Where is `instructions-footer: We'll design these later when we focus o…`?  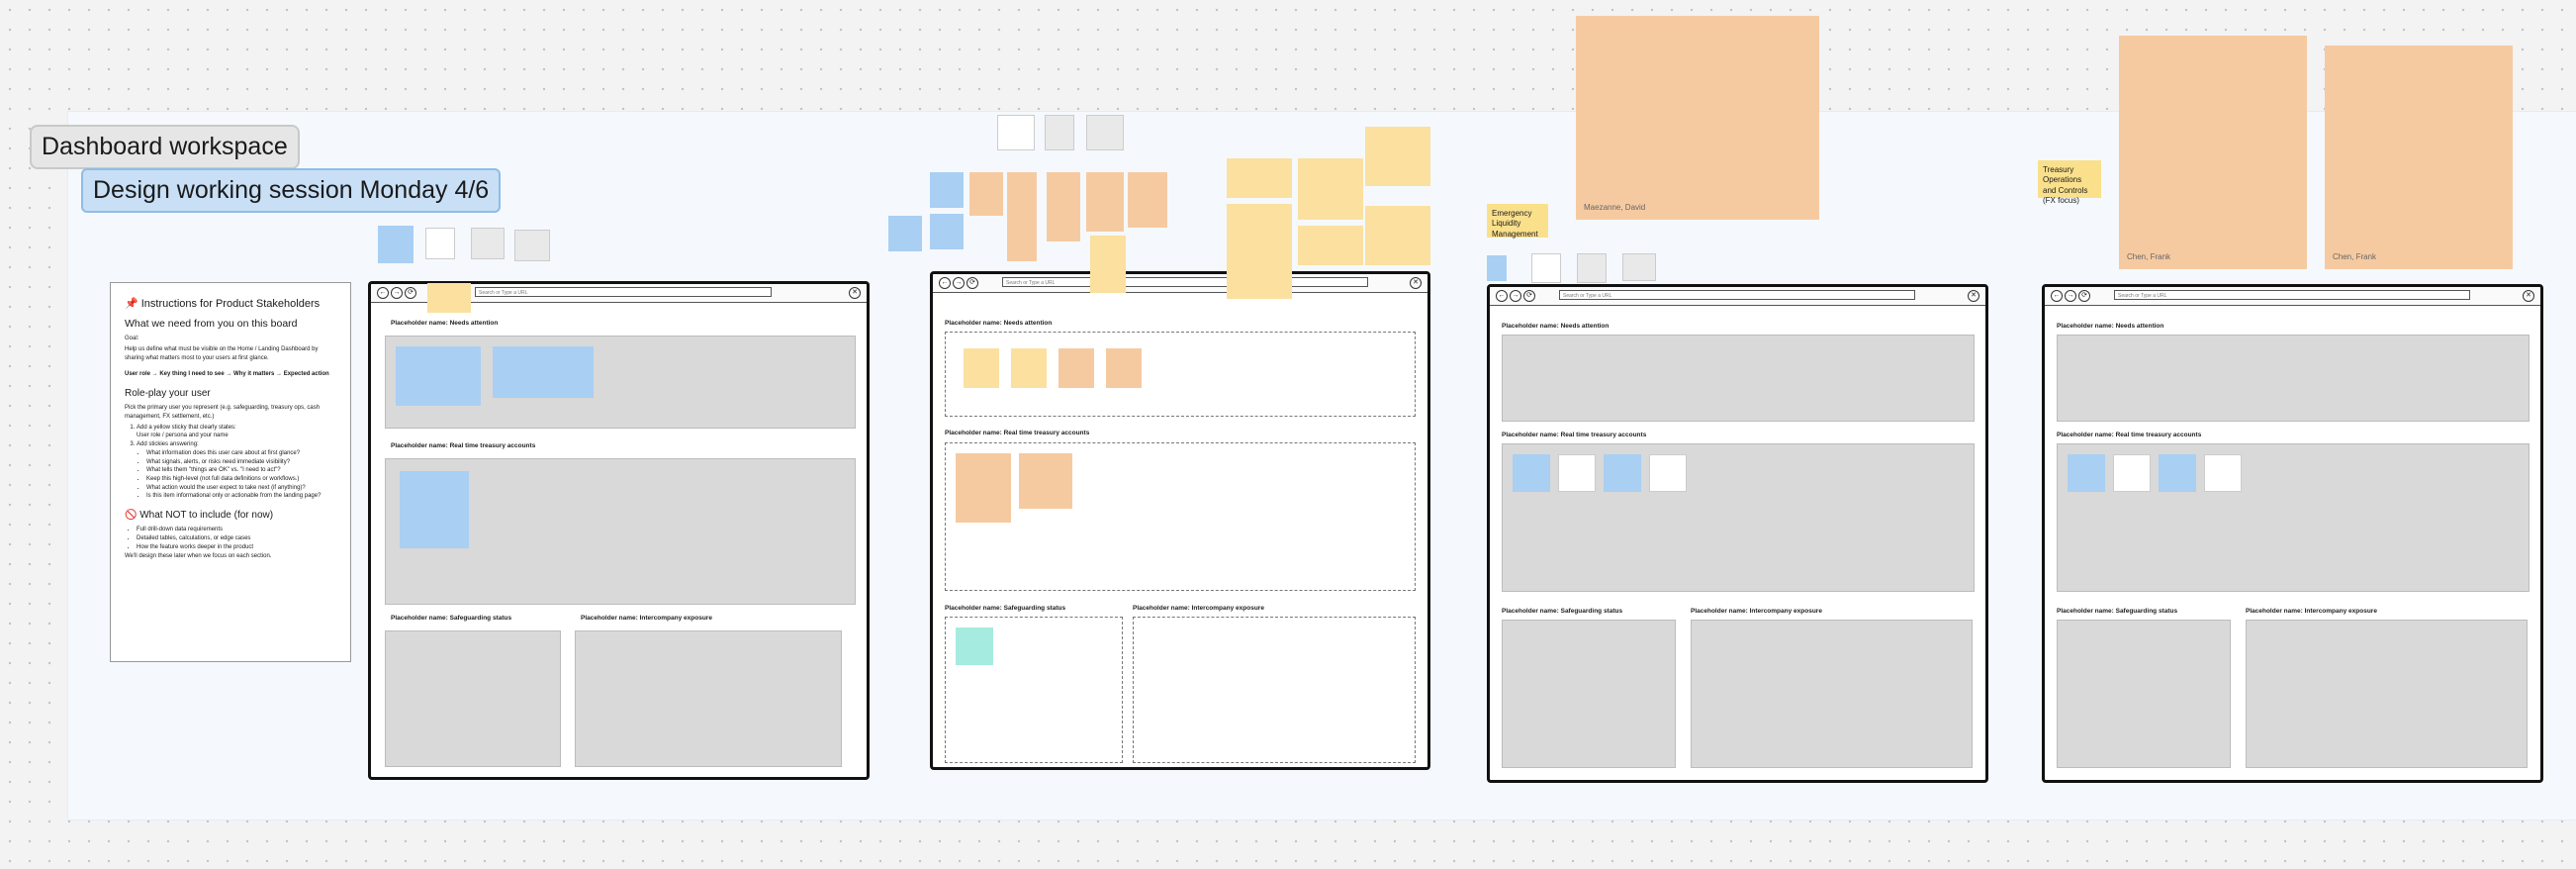
instructions-footer: We'll design these later when we focus o… is located at coordinates (198, 555).